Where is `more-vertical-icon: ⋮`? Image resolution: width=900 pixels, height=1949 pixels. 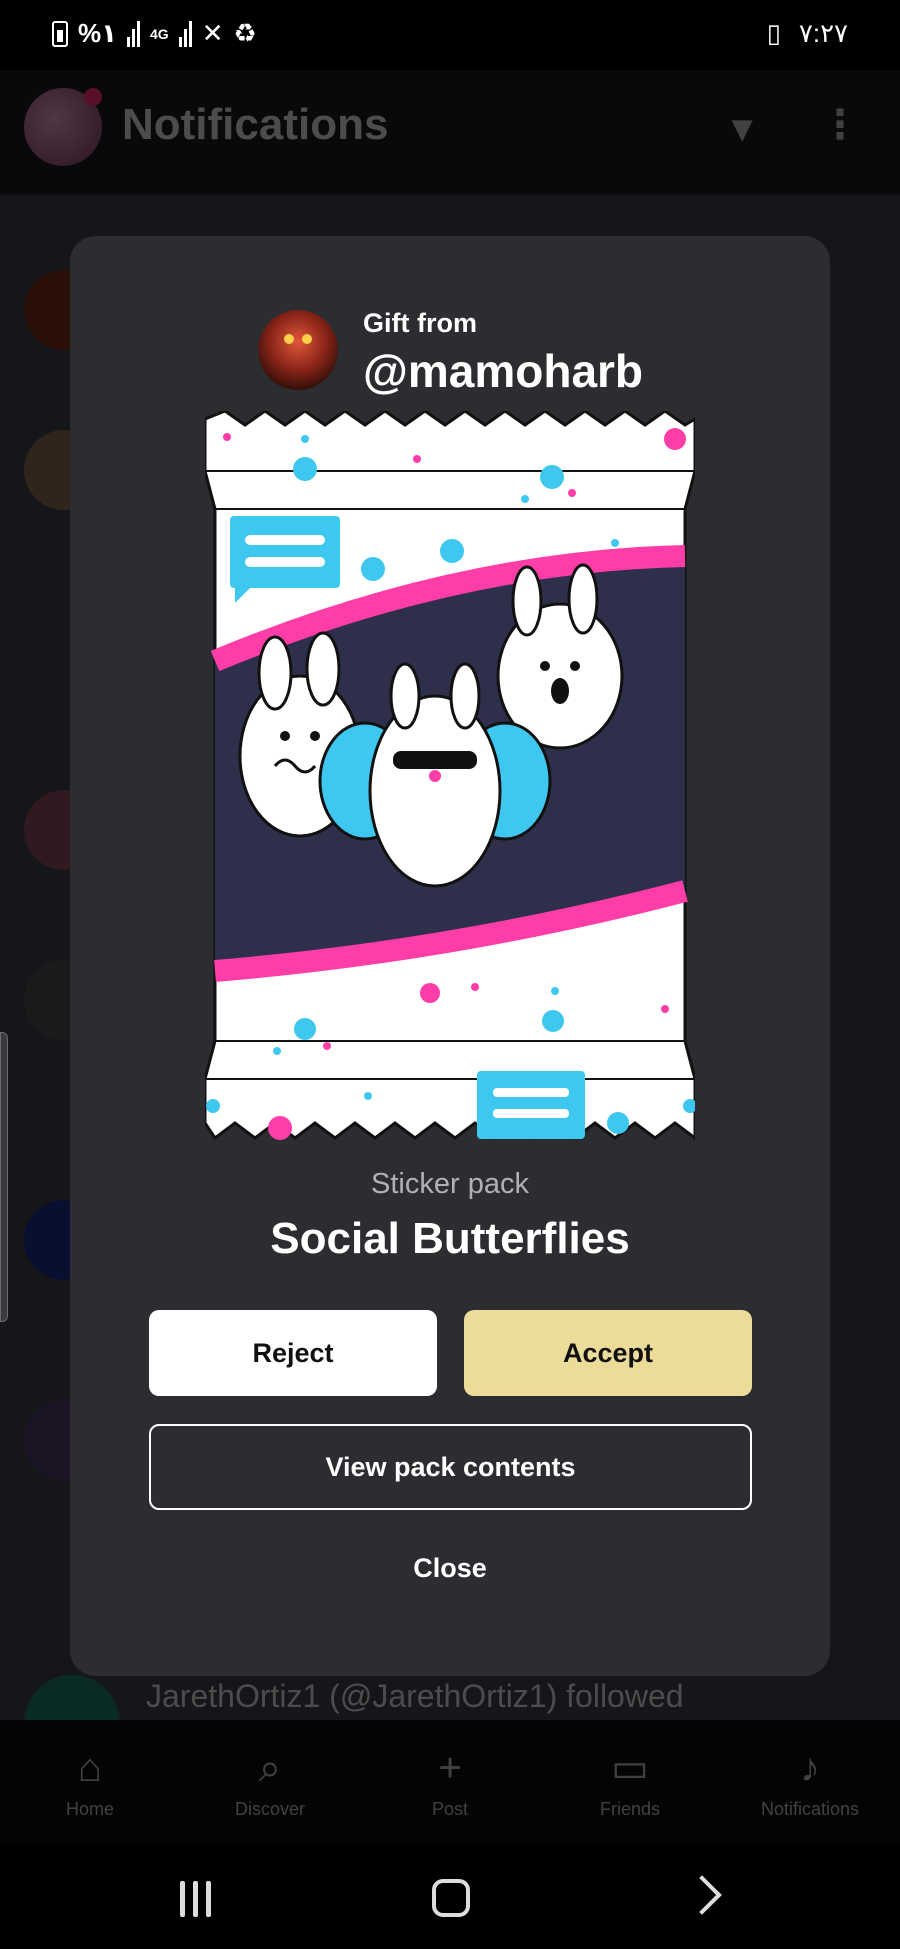 more-vertical-icon: ⋮ is located at coordinates (840, 125).